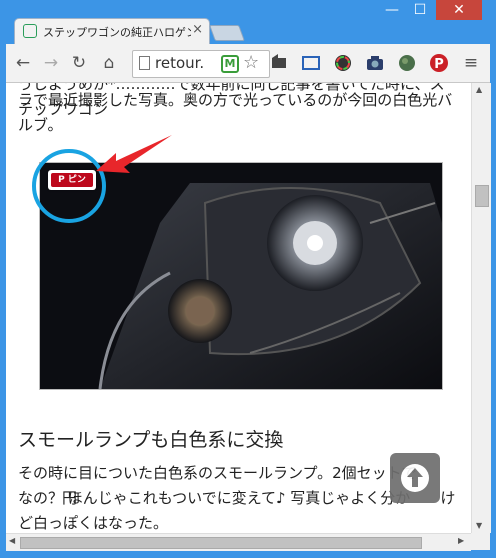 This screenshot has width=496, height=558. What do you see at coordinates (109, 63) in the screenshot?
I see `home-icon: ⌂` at bounding box center [109, 63].